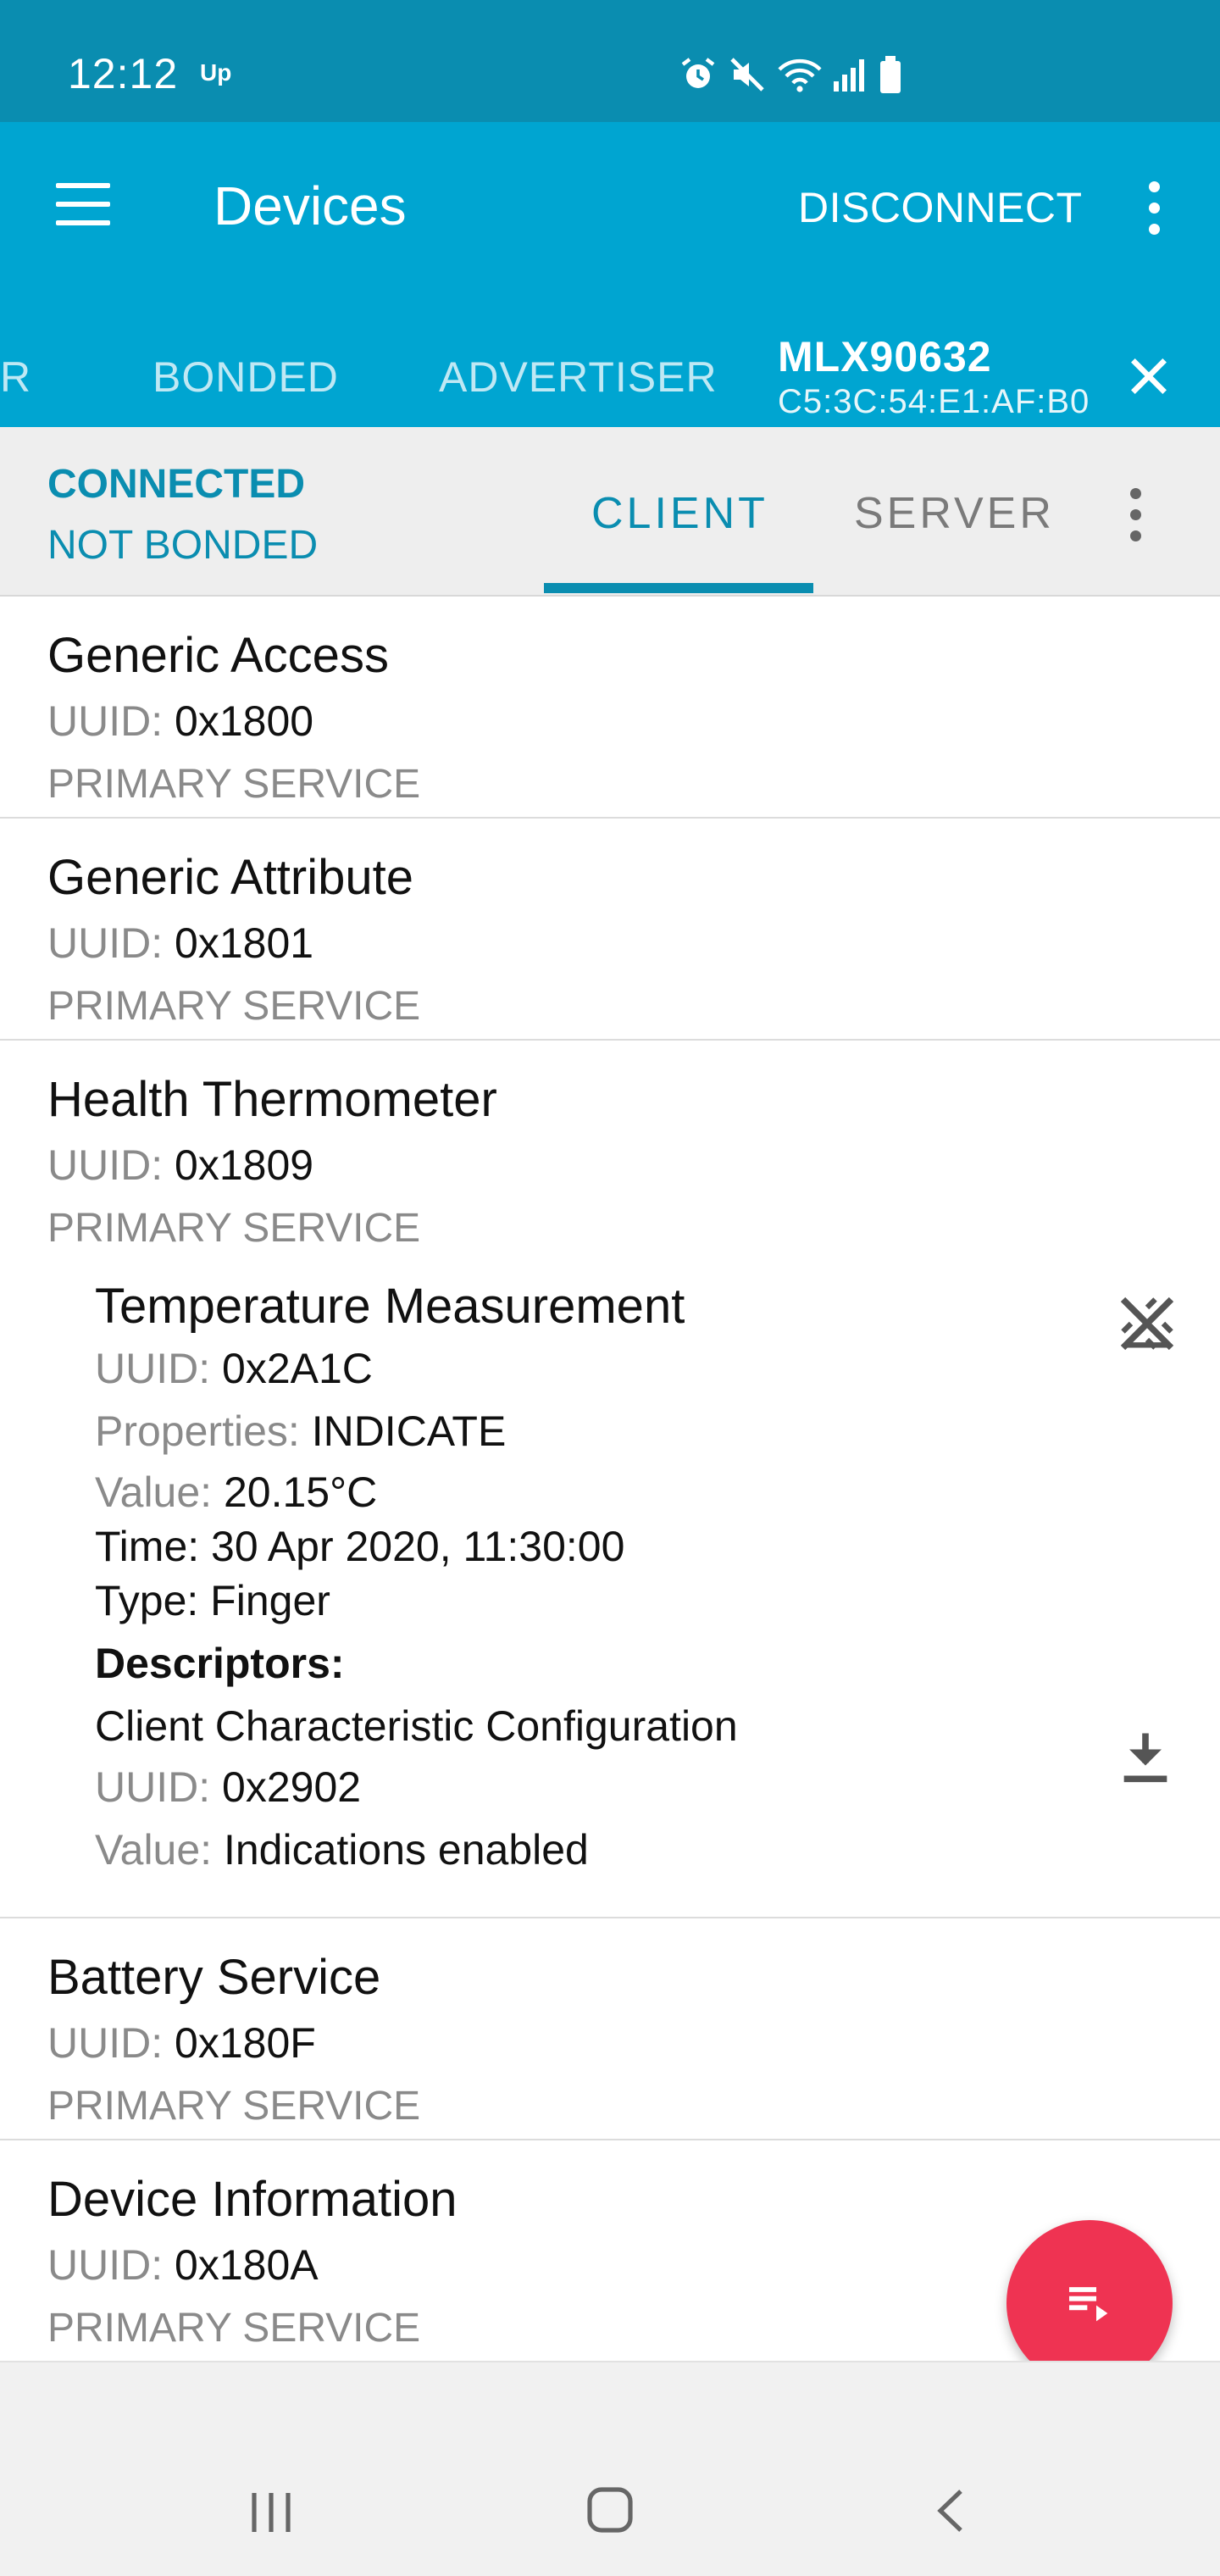 The image size is (1220, 2576). I want to click on playlist-play-icon, so click(1088, 2304).